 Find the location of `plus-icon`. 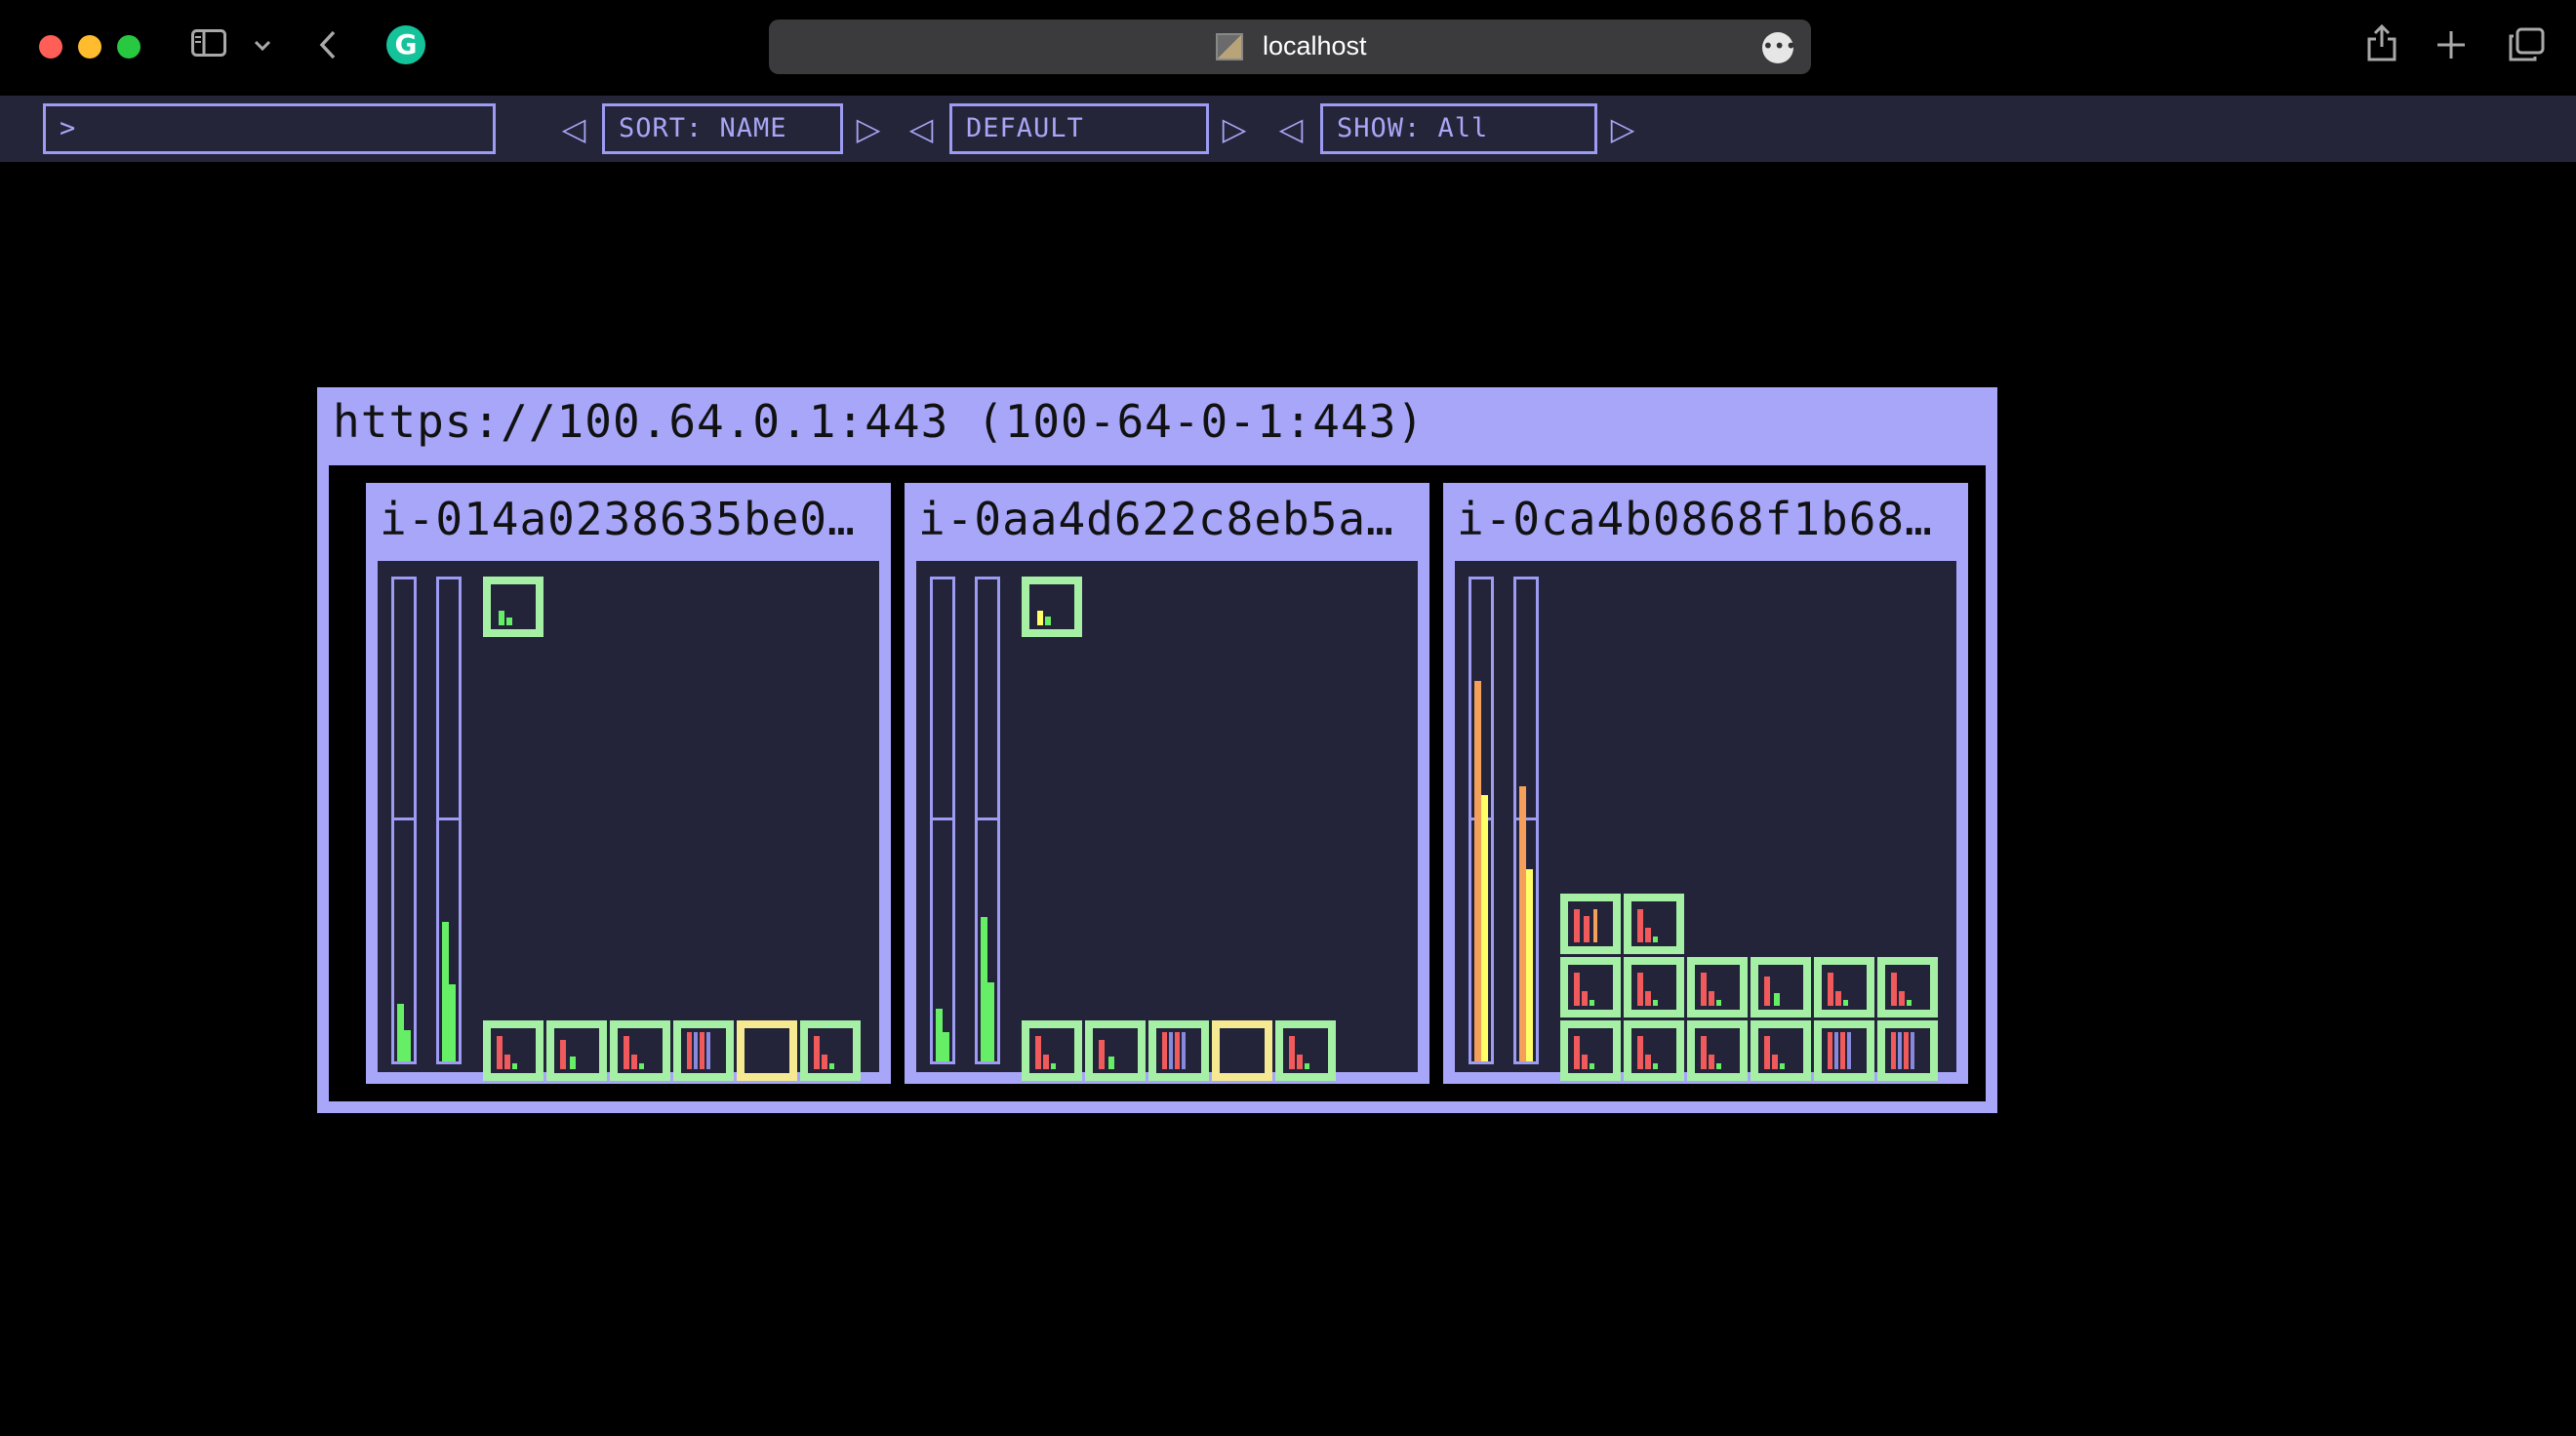

plus-icon is located at coordinates (2451, 46).